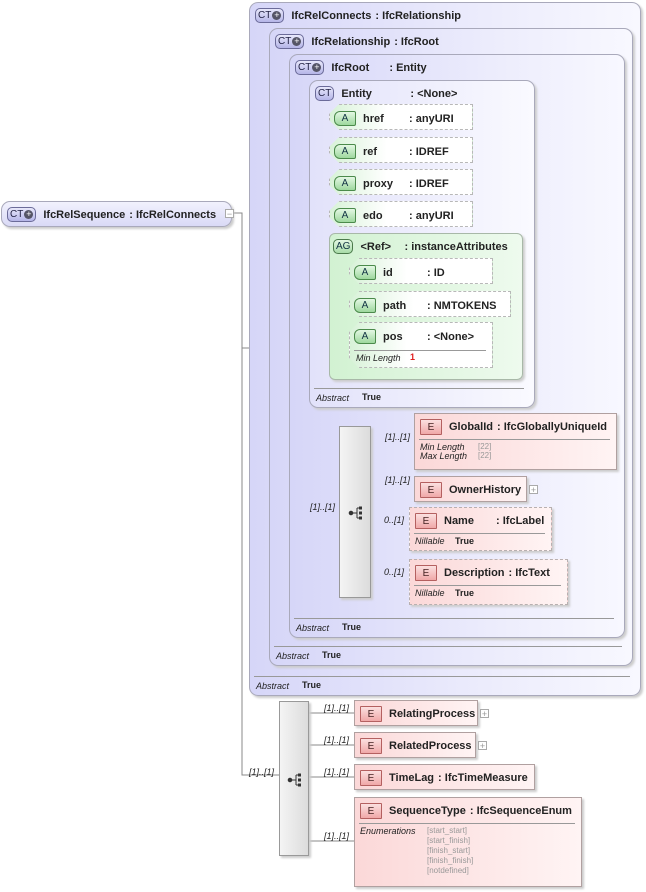  I want to click on header: Aid ID, so click(399, 272).